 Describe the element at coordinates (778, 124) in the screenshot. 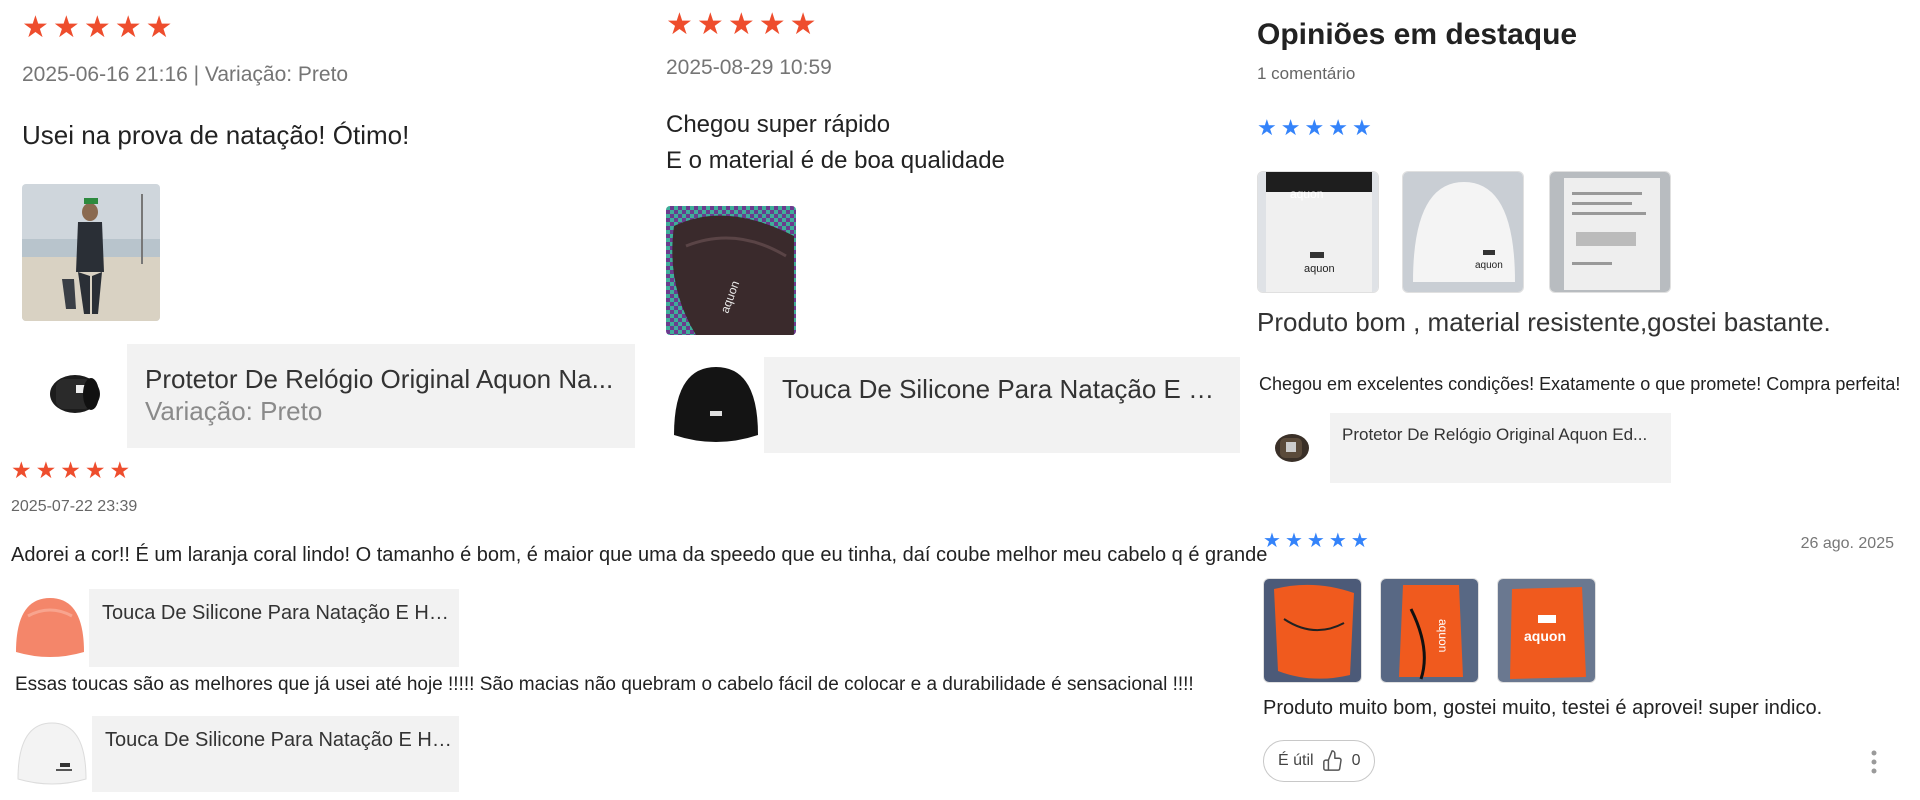

I see `review-text-line: Chegou super rápido` at that location.